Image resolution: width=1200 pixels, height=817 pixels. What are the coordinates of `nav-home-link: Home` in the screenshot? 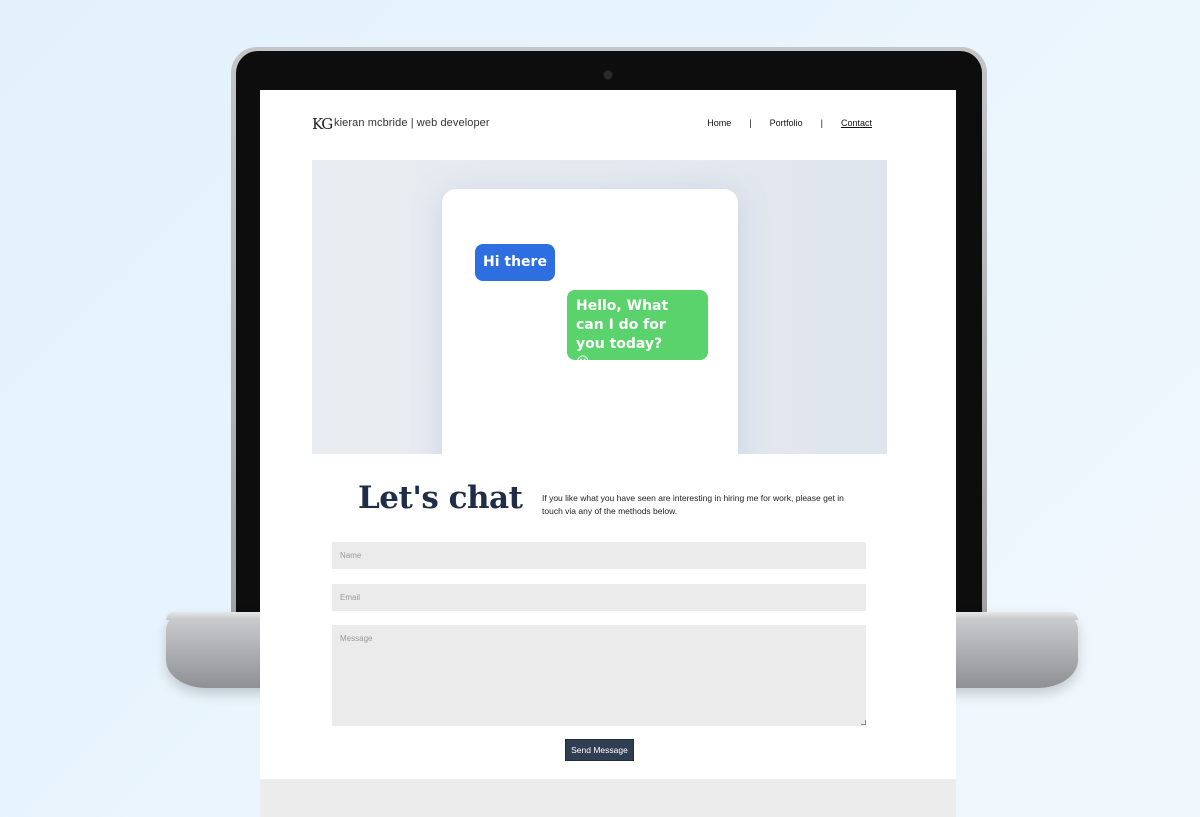 It's located at (719, 123).